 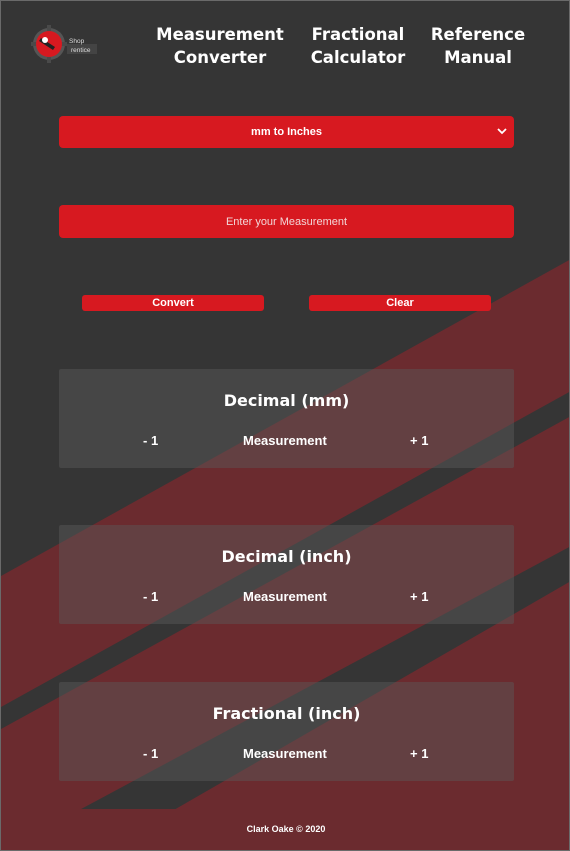 What do you see at coordinates (286, 221) in the screenshot?
I see `measurement-input` at bounding box center [286, 221].